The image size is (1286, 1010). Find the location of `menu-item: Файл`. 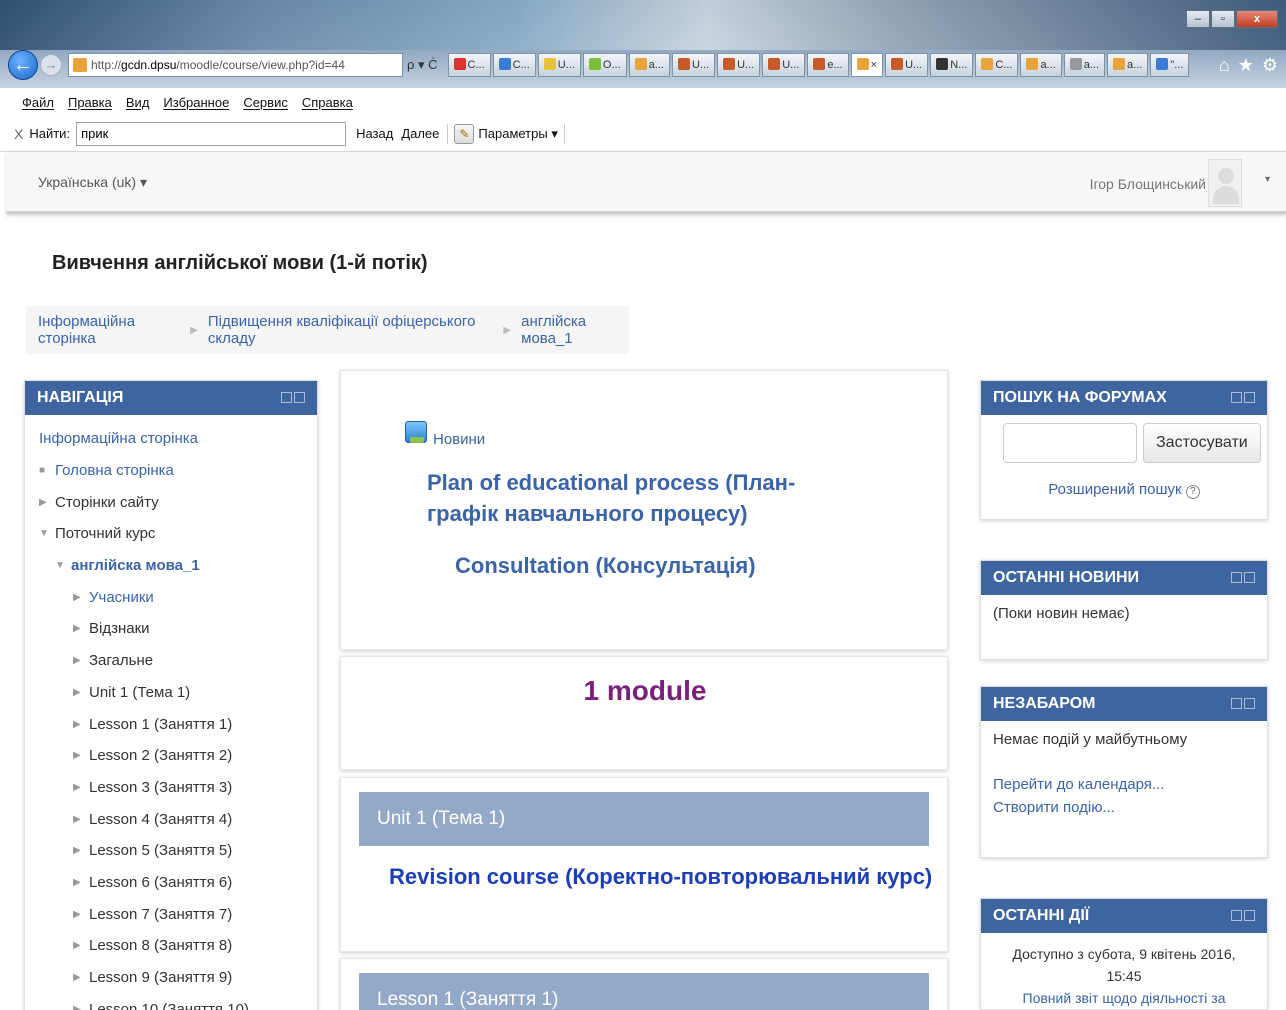

menu-item: Файл is located at coordinates (38, 102).